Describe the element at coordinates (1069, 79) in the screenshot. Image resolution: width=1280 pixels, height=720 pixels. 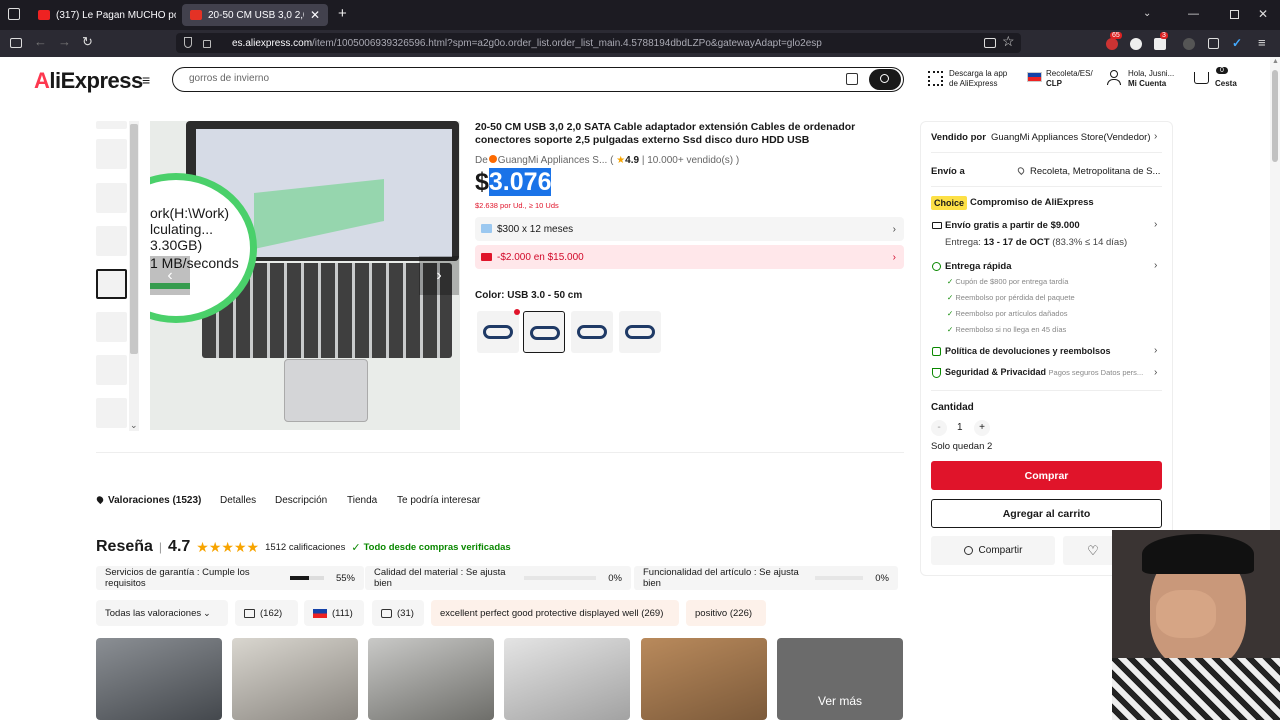
I see `region-selector: Recoleta/ES/ CLP` at that location.